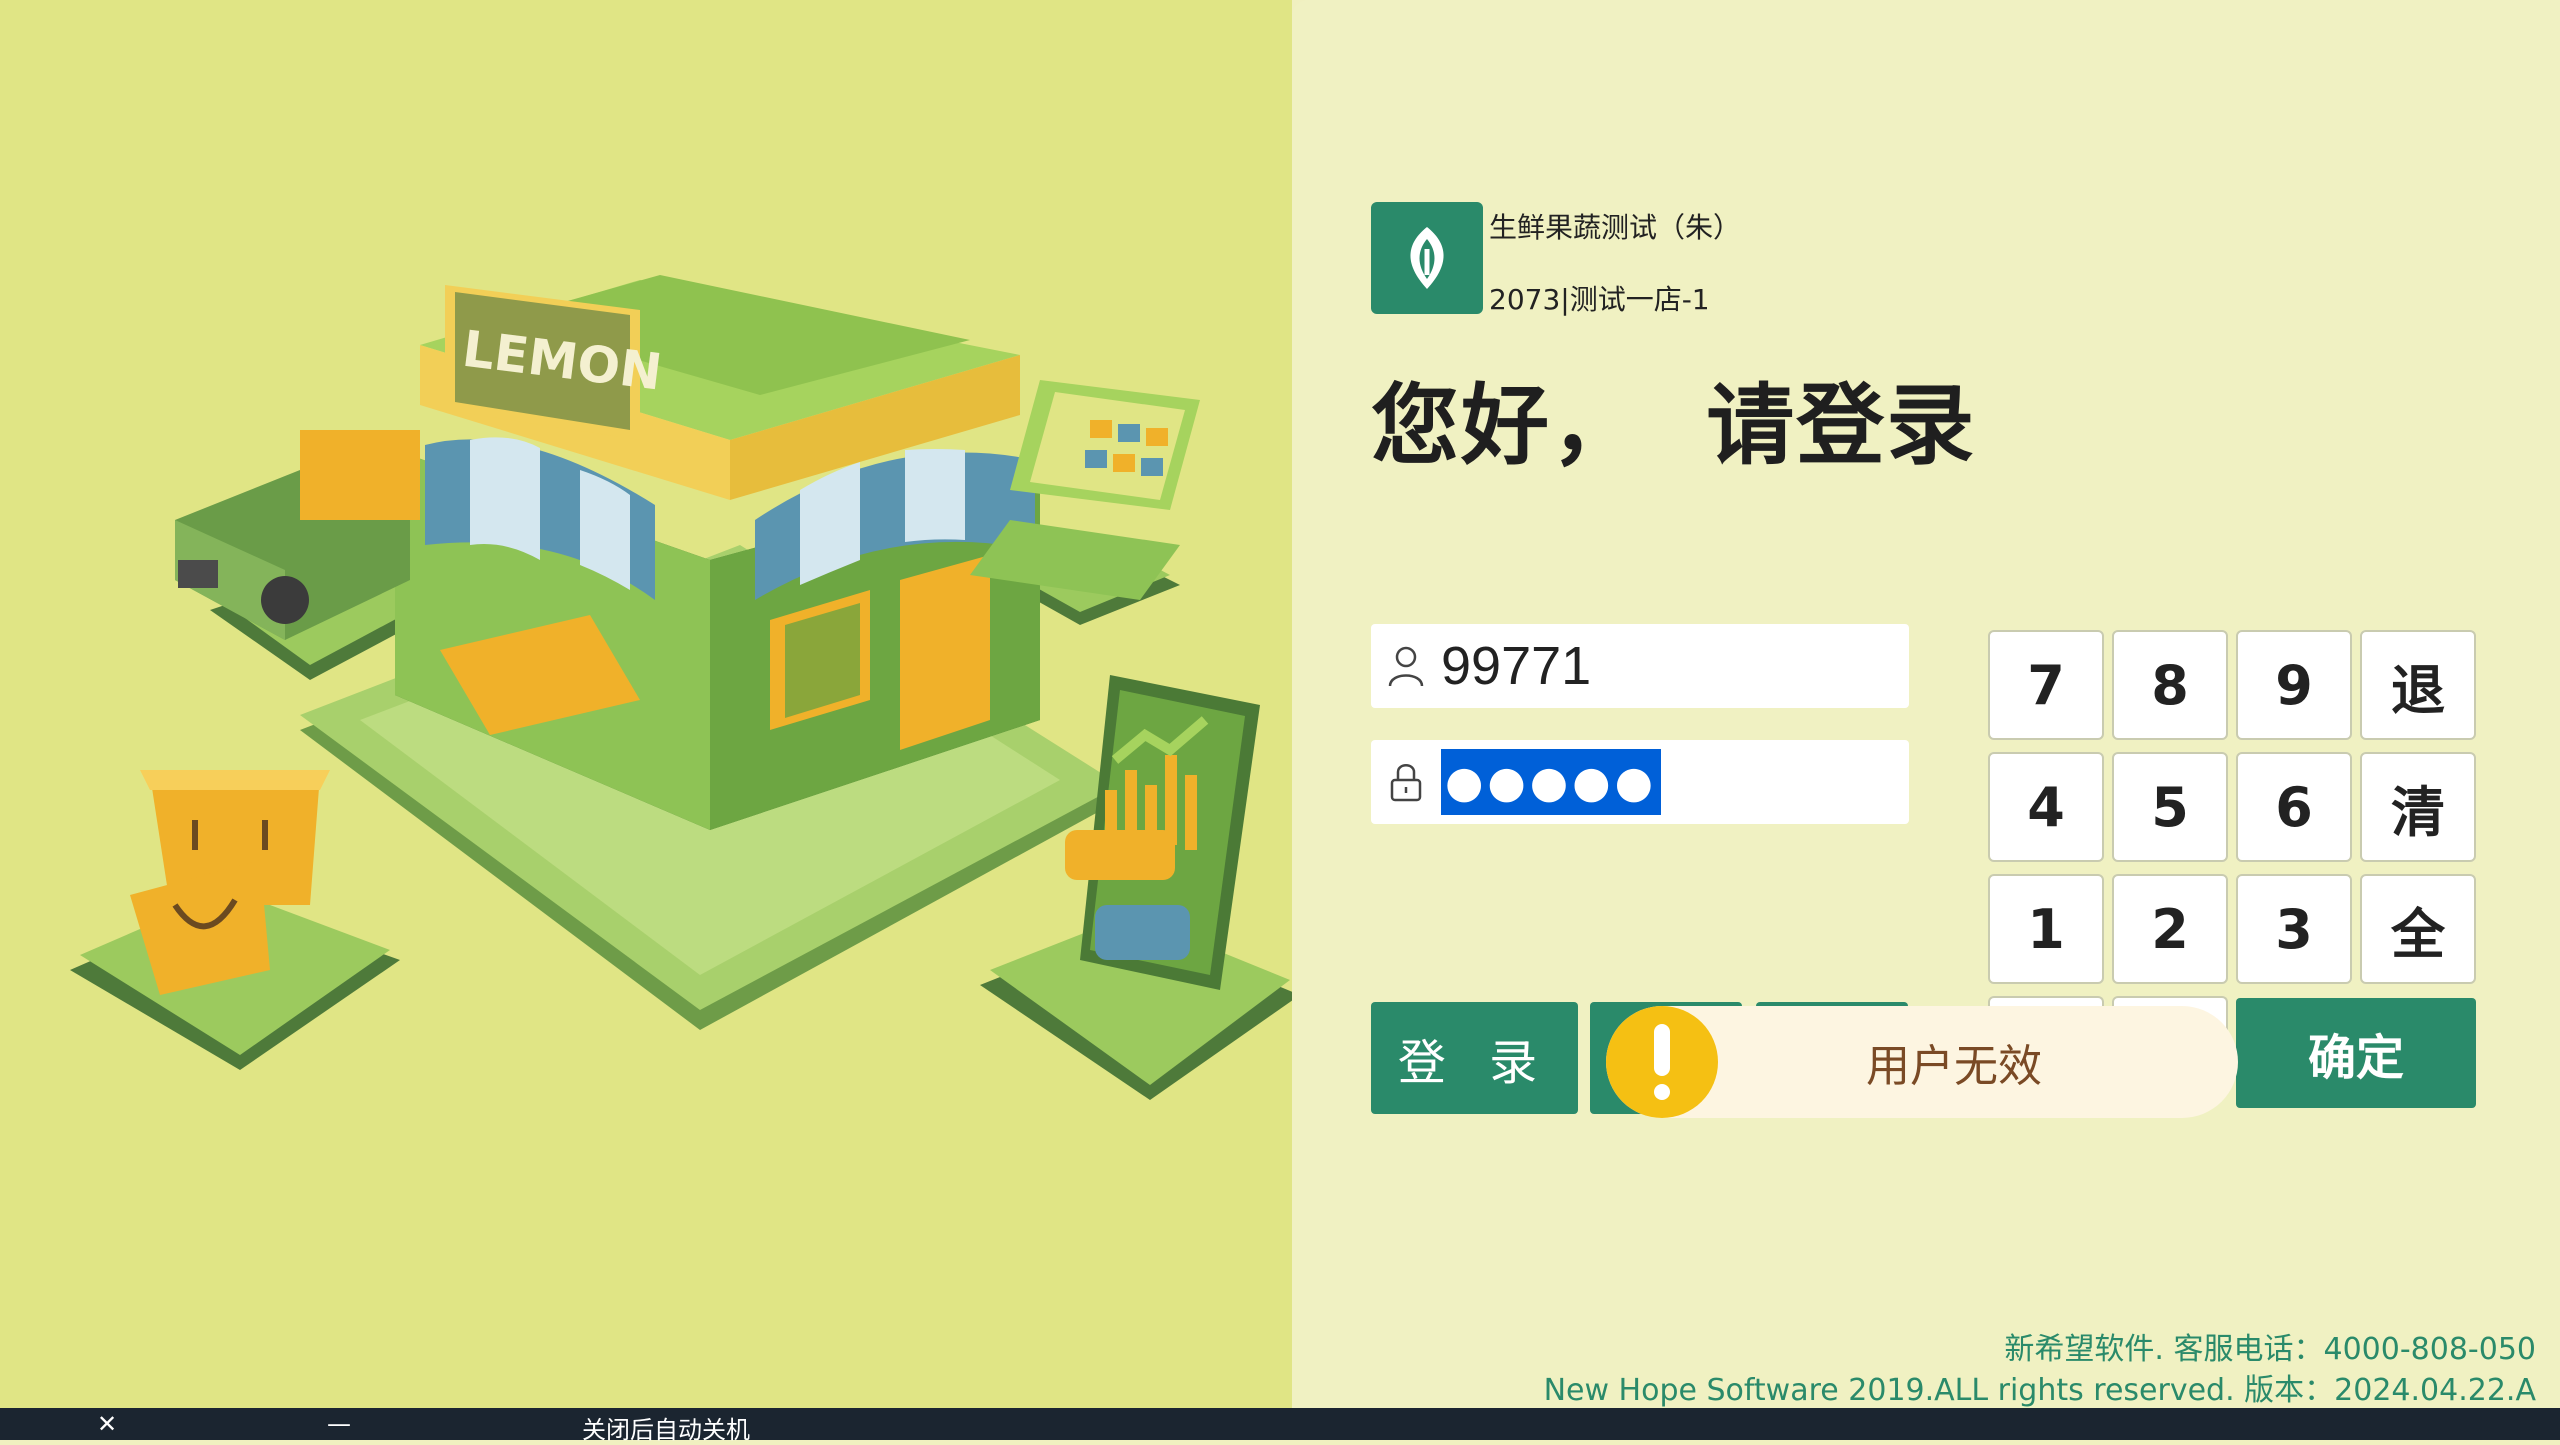  Describe the element at coordinates (2046, 807) in the screenshot. I see `key-4: 4` at that location.